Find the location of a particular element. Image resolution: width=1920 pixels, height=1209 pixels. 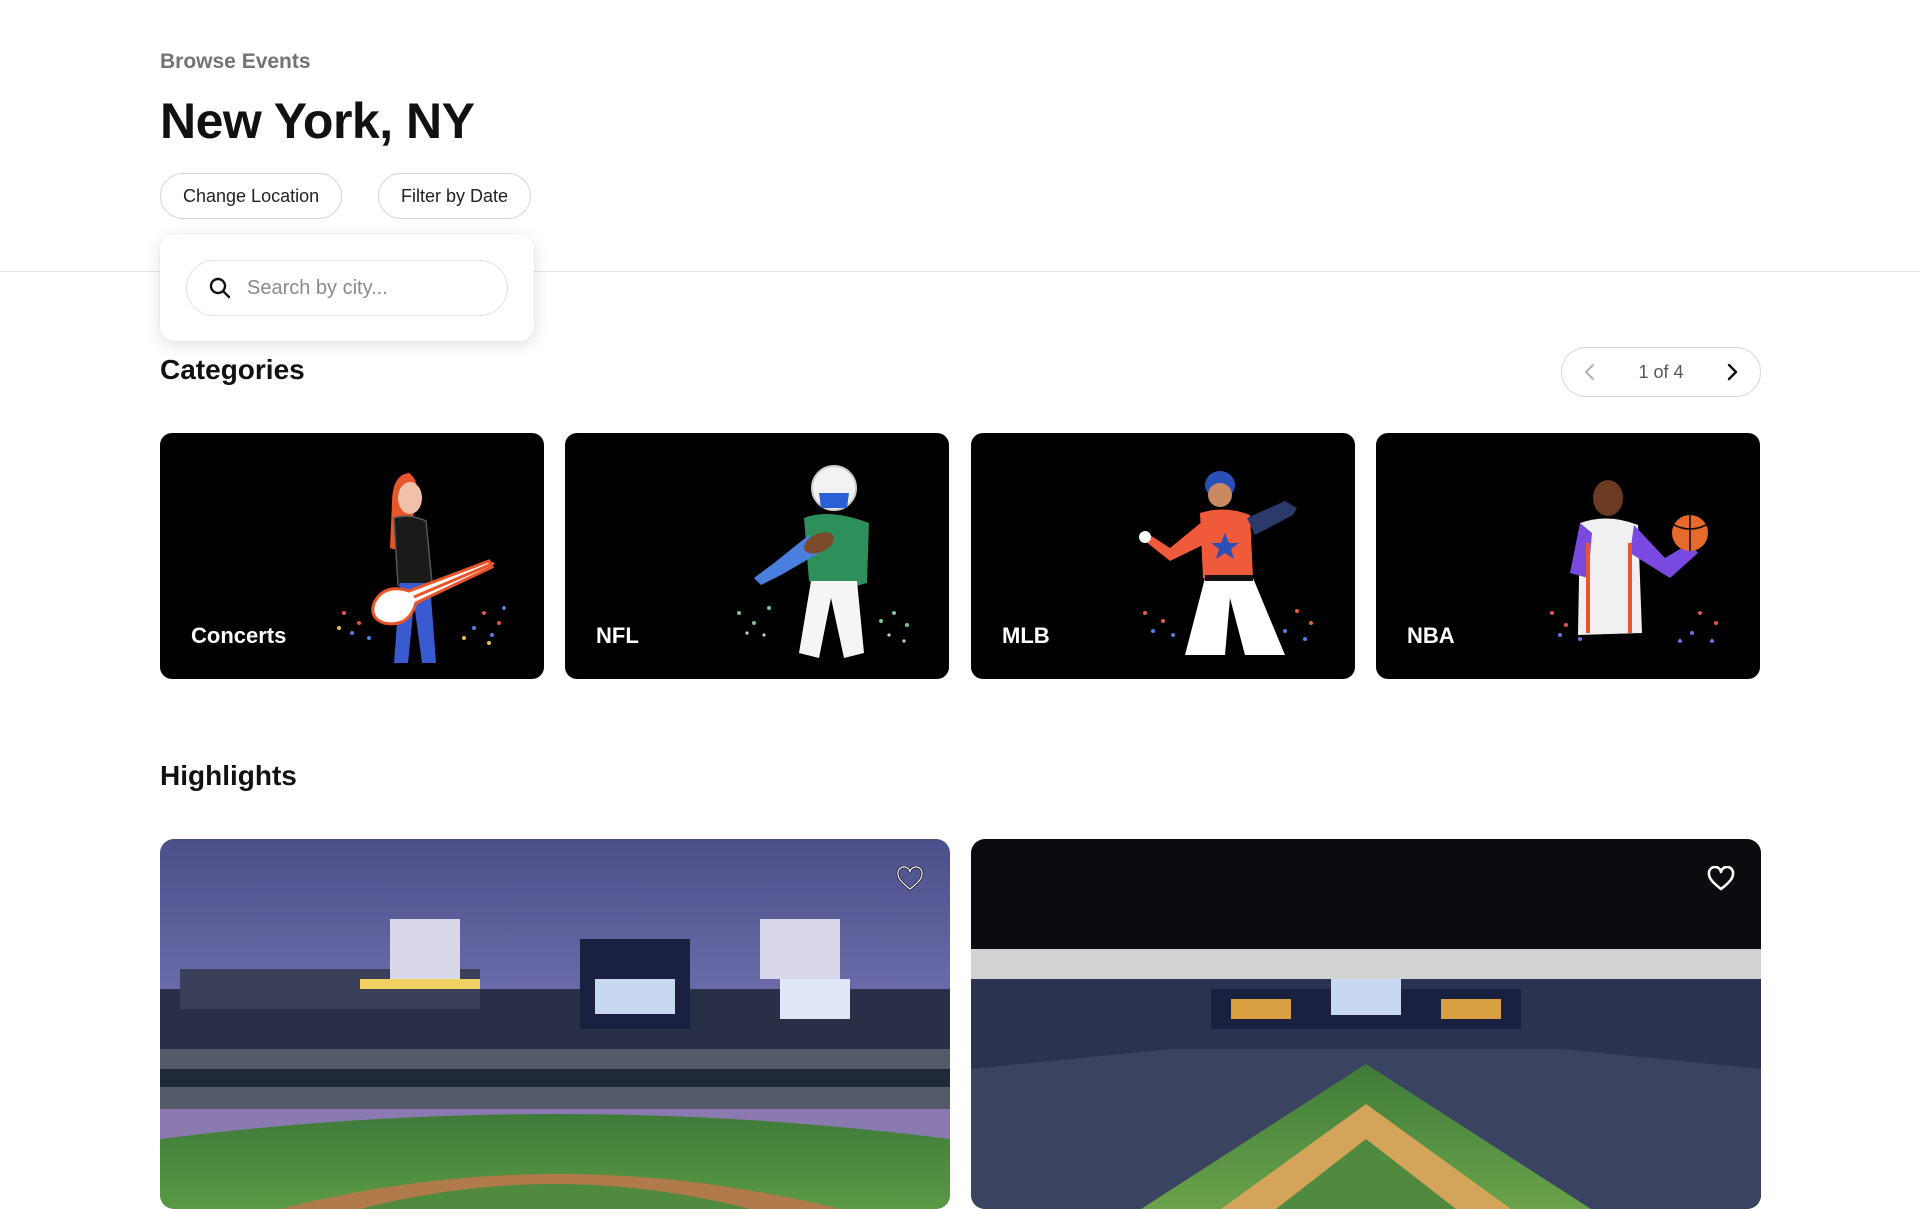

baseball-stadium-night-aerial-photo is located at coordinates (1366, 1024).